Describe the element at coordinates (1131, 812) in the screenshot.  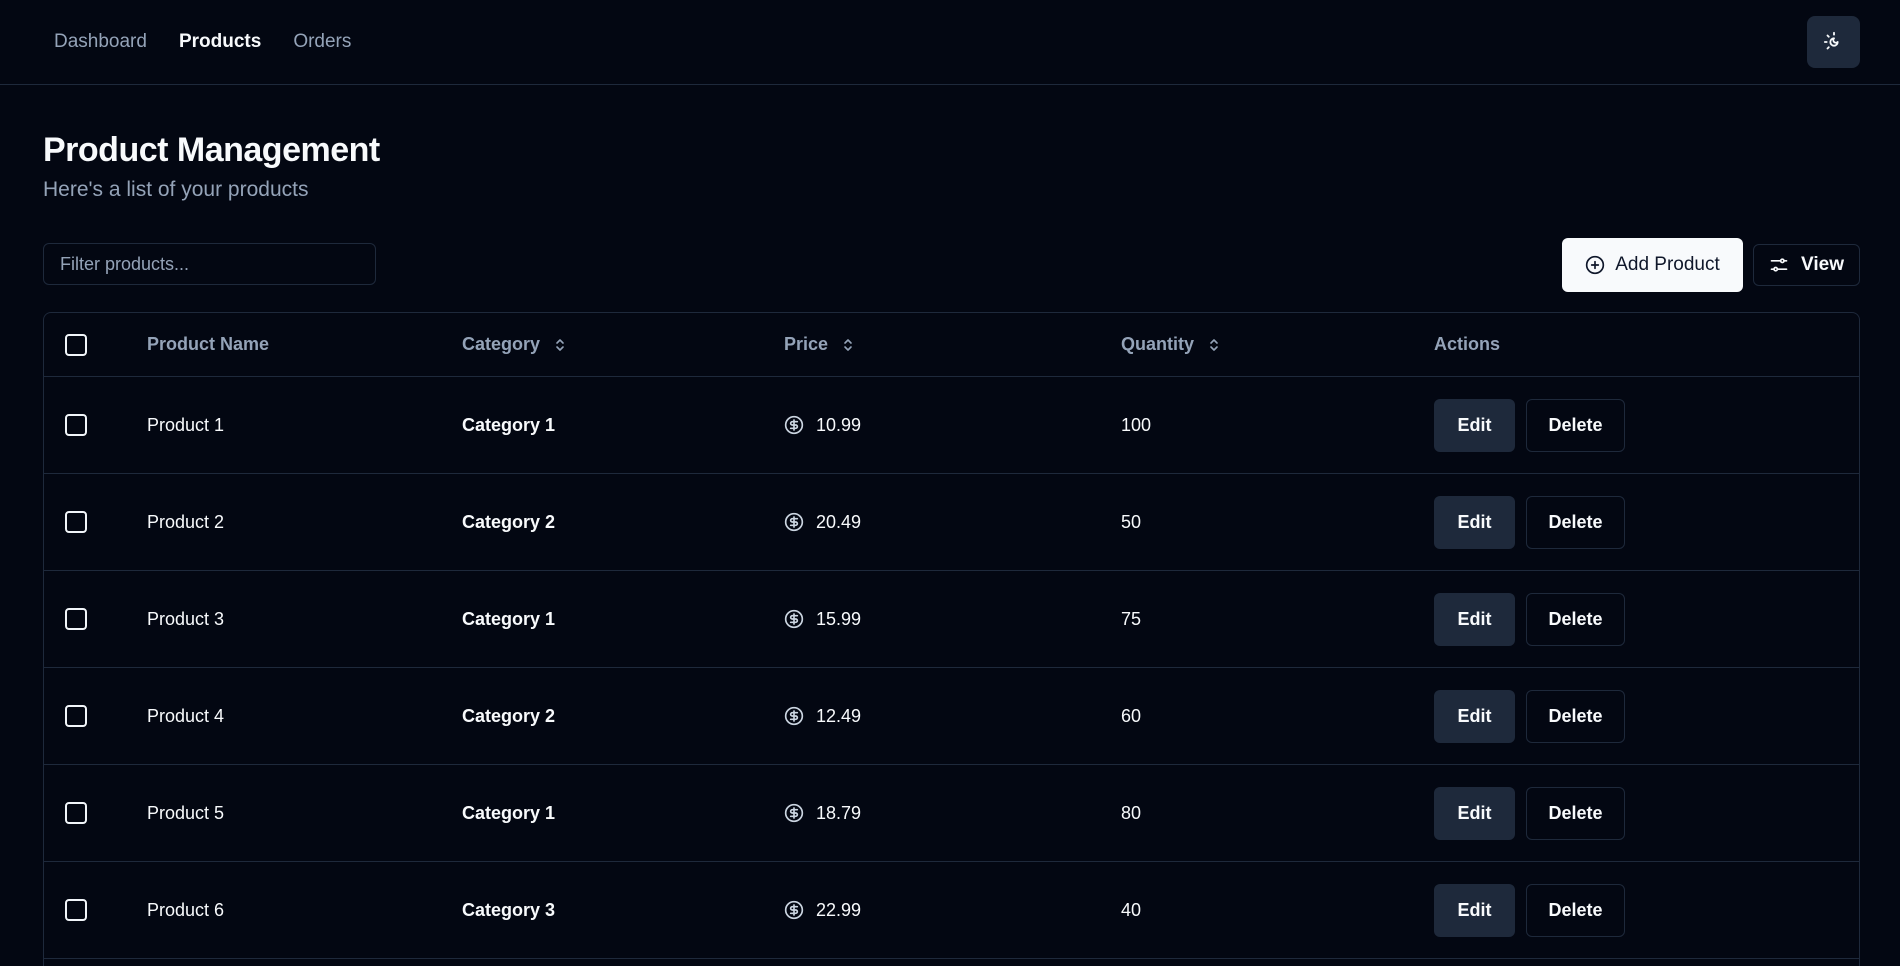
I see `product-quantity: 80` at that location.